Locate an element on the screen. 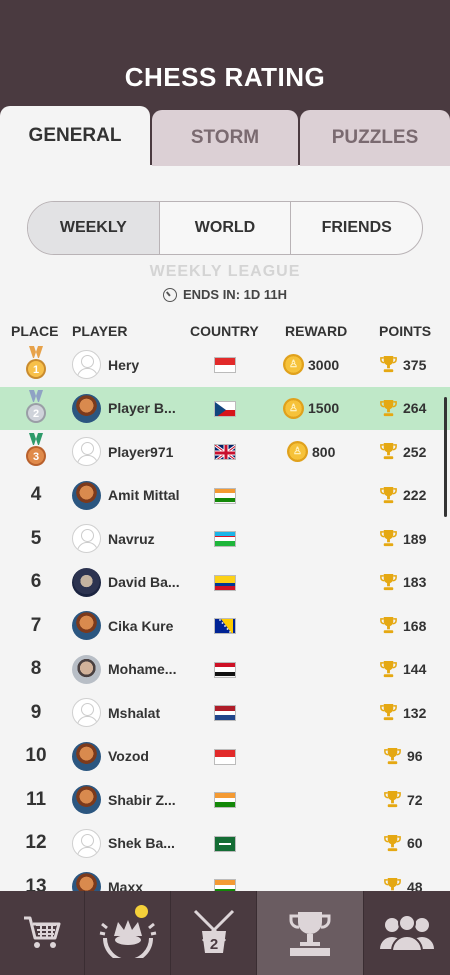 This screenshot has width=450, height=975. svg-text: 3 is located at coordinates (36, 457).